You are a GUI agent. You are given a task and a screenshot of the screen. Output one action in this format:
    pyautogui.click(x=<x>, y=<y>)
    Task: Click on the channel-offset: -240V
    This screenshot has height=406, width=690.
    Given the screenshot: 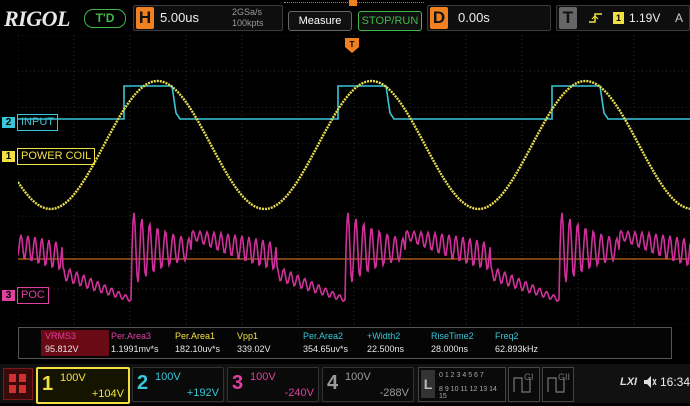 What is the action you would take?
    pyautogui.click(x=299, y=393)
    